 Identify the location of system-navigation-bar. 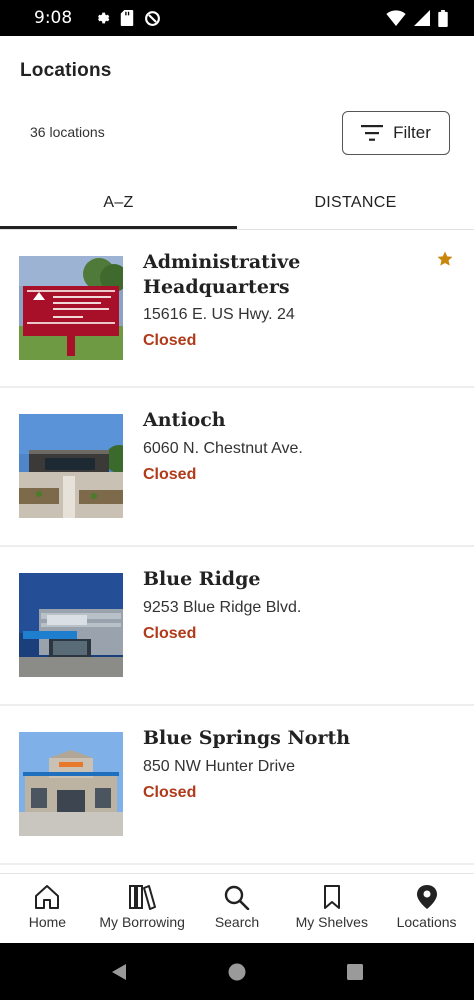
(237, 971).